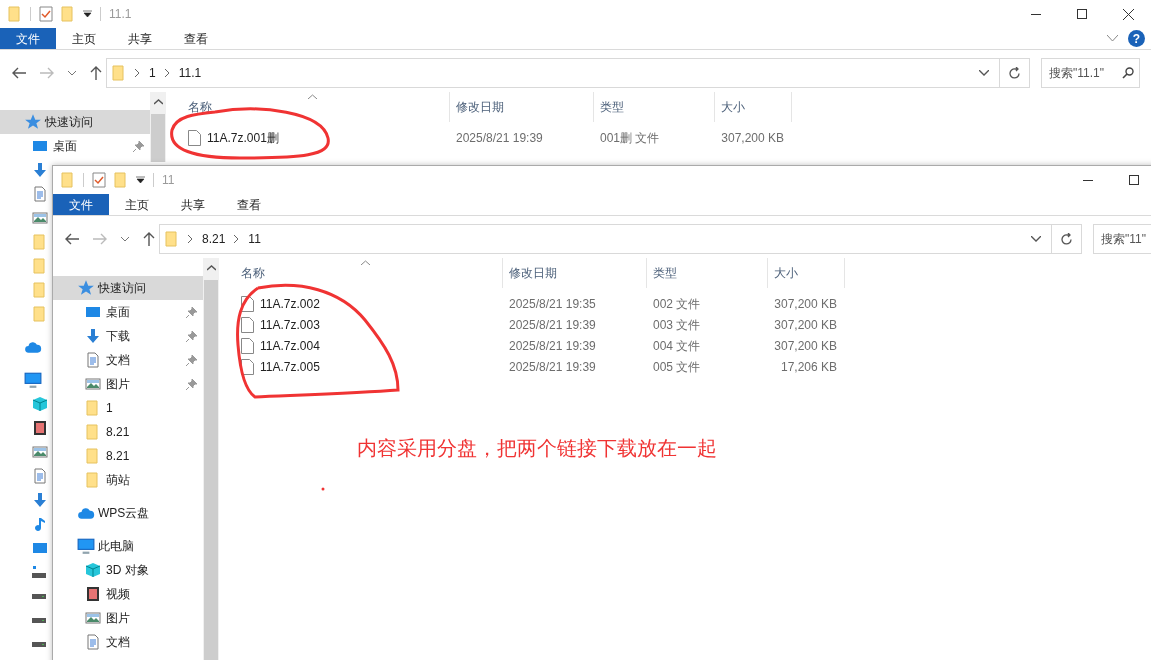  What do you see at coordinates (128, 480) in the screenshot?
I see `nav-item: 萌站` at bounding box center [128, 480].